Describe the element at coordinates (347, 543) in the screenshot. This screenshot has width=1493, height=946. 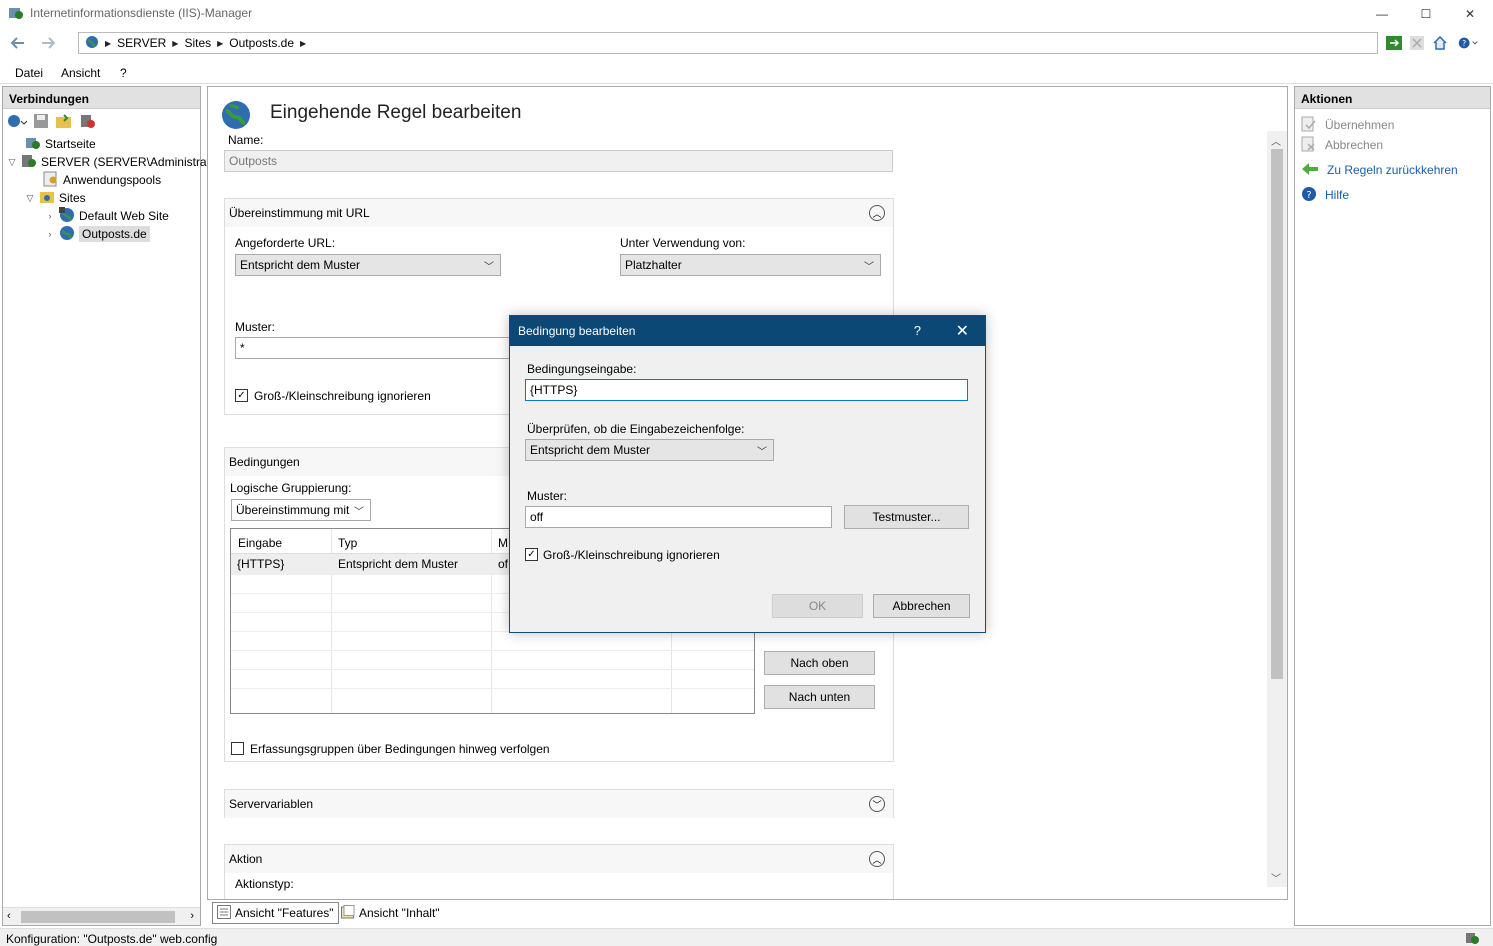
I see `column-header-type: Typ` at that location.